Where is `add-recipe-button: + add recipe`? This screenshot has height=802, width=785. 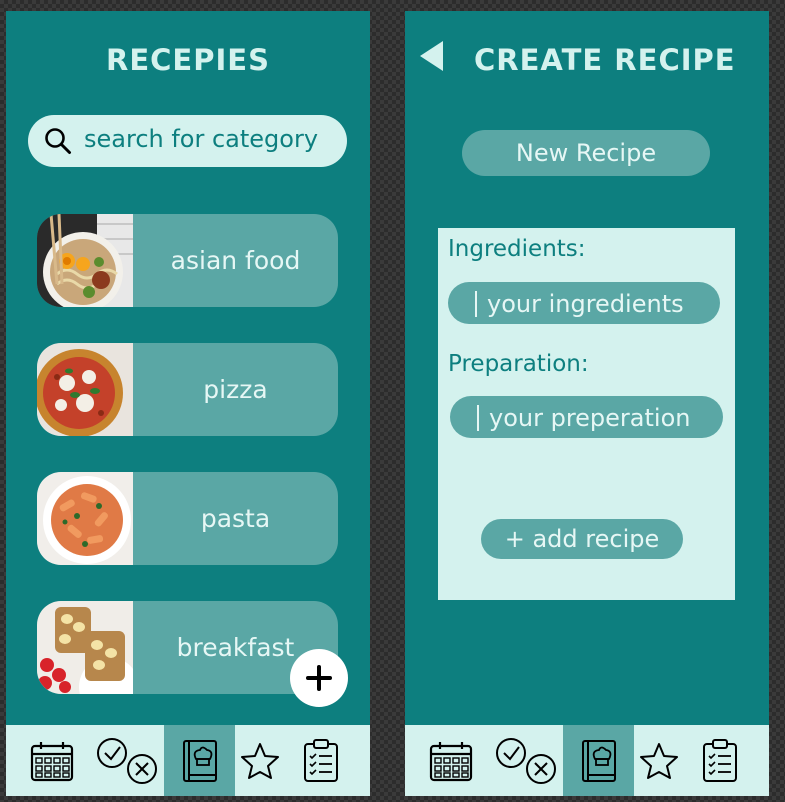
add-recipe-button: + add recipe is located at coordinates (582, 539).